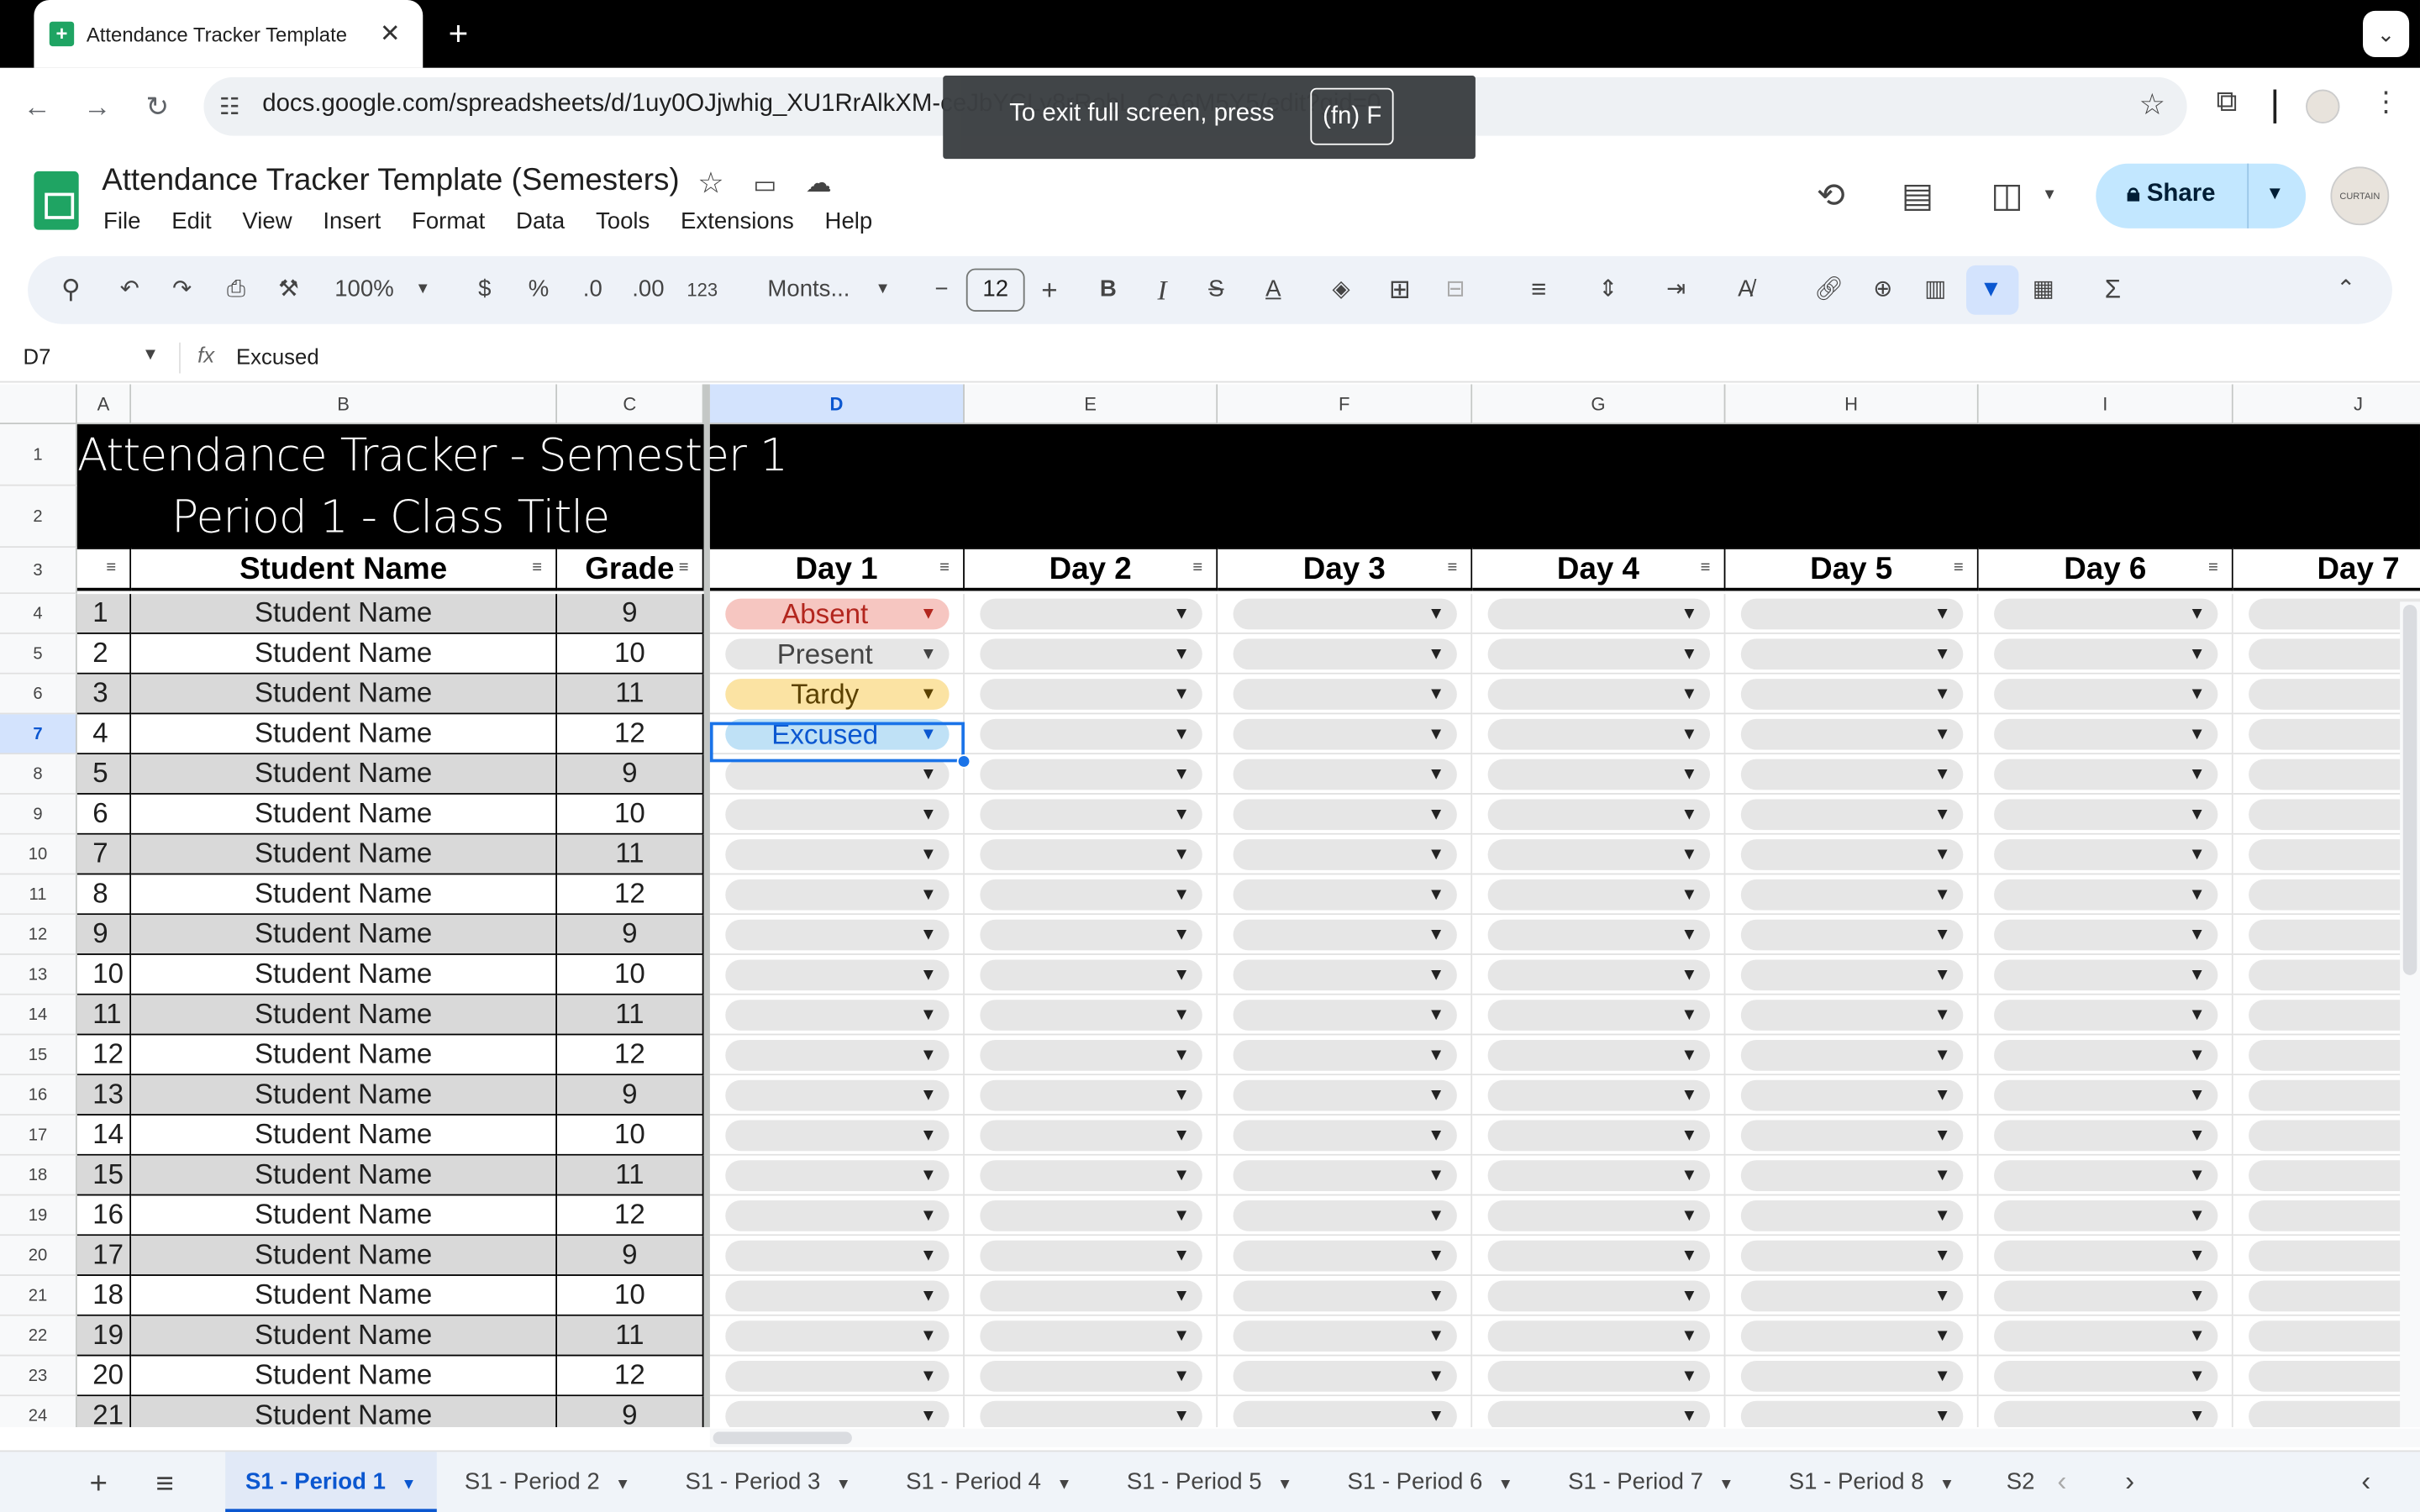 The image size is (2420, 1512). Describe the element at coordinates (1676, 290) in the screenshot. I see `text-wrapping-icon: ⇥` at that location.